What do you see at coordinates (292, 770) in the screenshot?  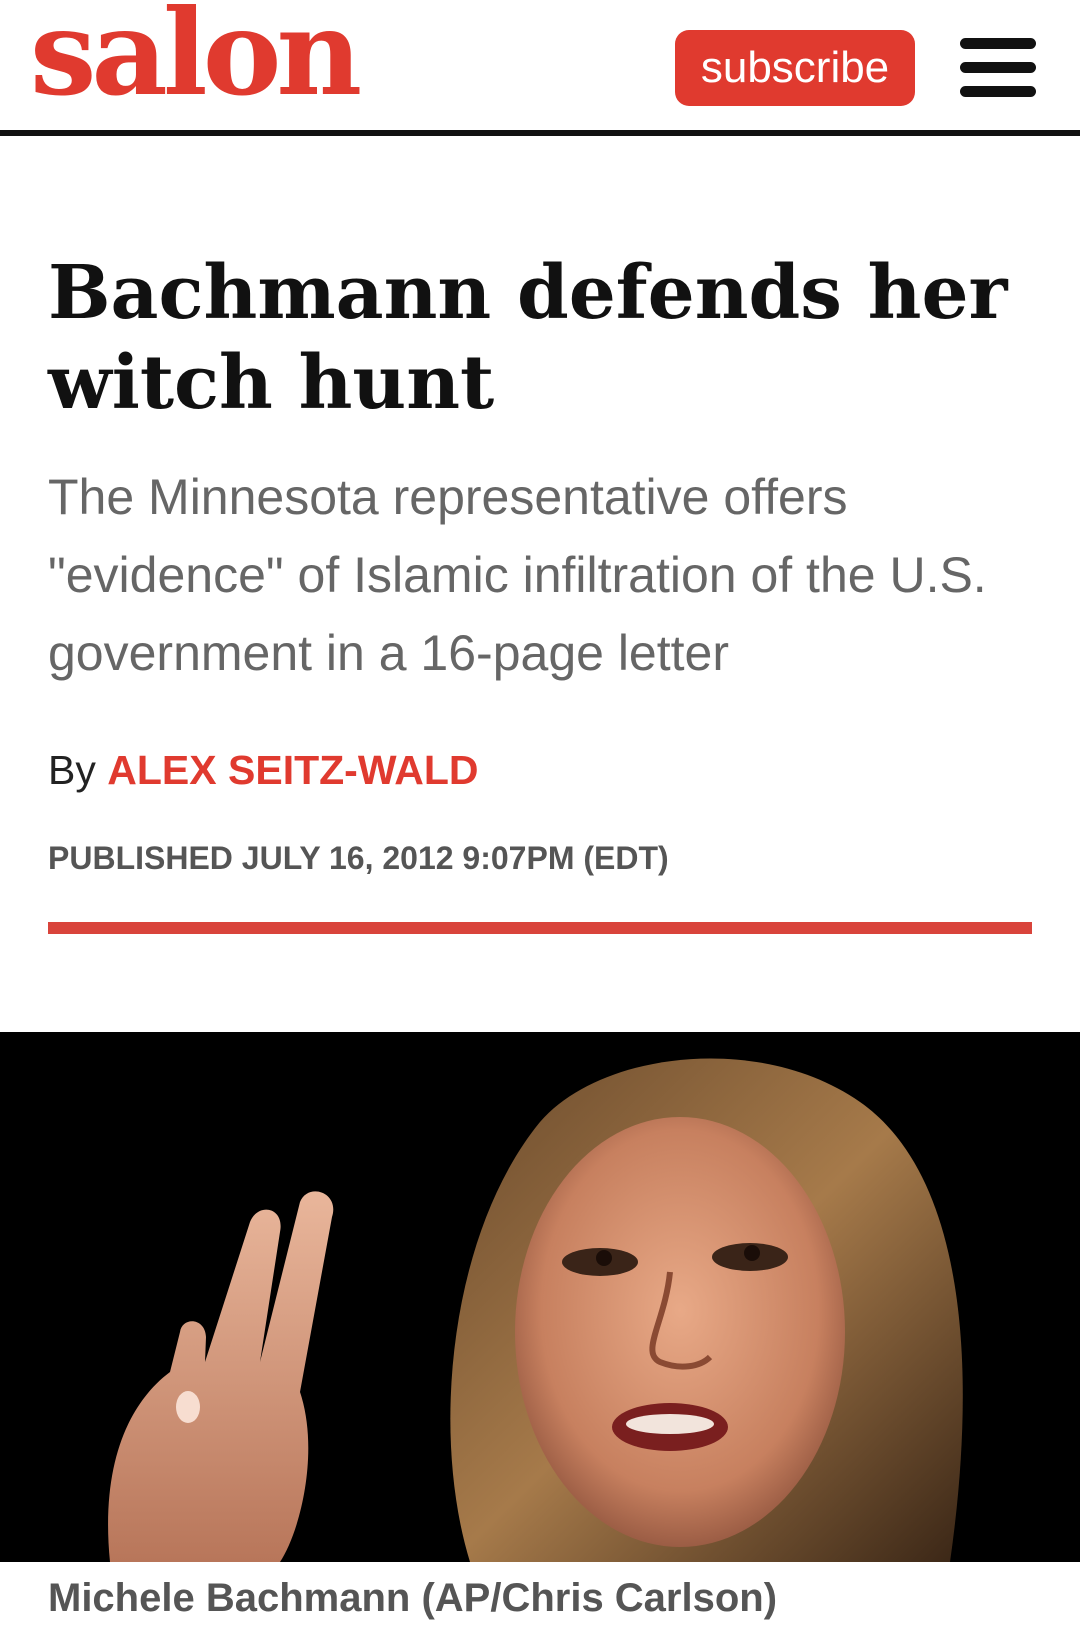 I see `author-link: ALEX SEITZ-WALD` at bounding box center [292, 770].